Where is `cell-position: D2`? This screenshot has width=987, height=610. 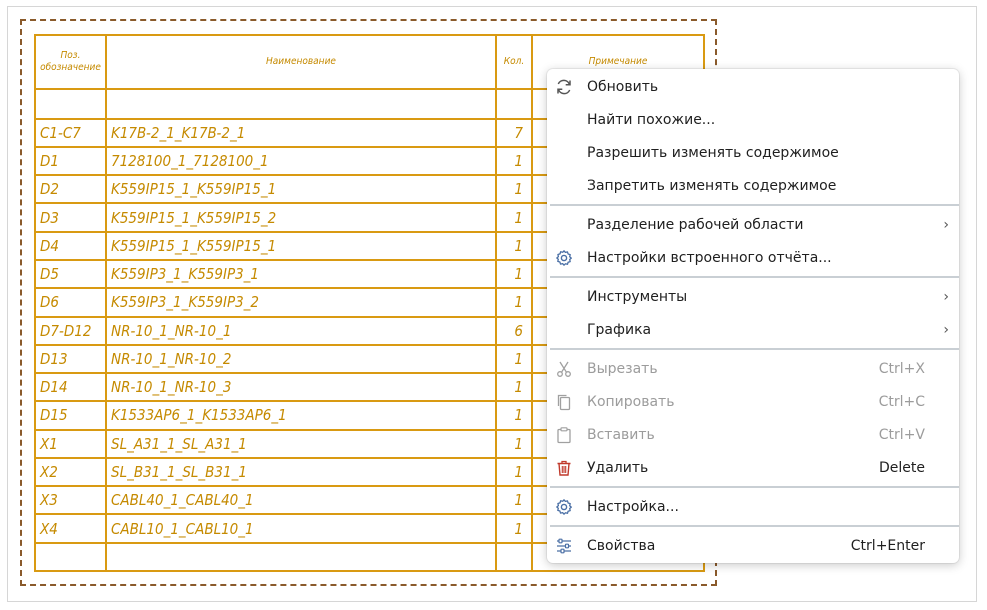
cell-position: D2 is located at coordinates (70, 189).